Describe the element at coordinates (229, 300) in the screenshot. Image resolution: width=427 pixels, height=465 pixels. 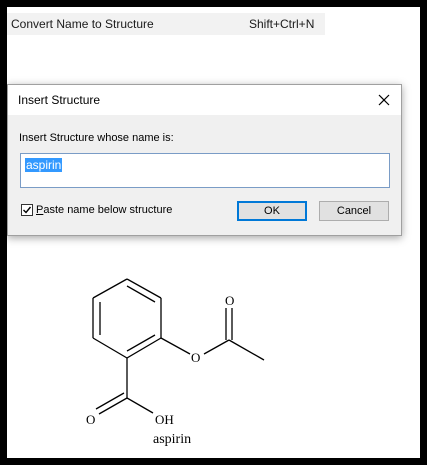
I see `atom-o-carbonyl-top: O` at that location.